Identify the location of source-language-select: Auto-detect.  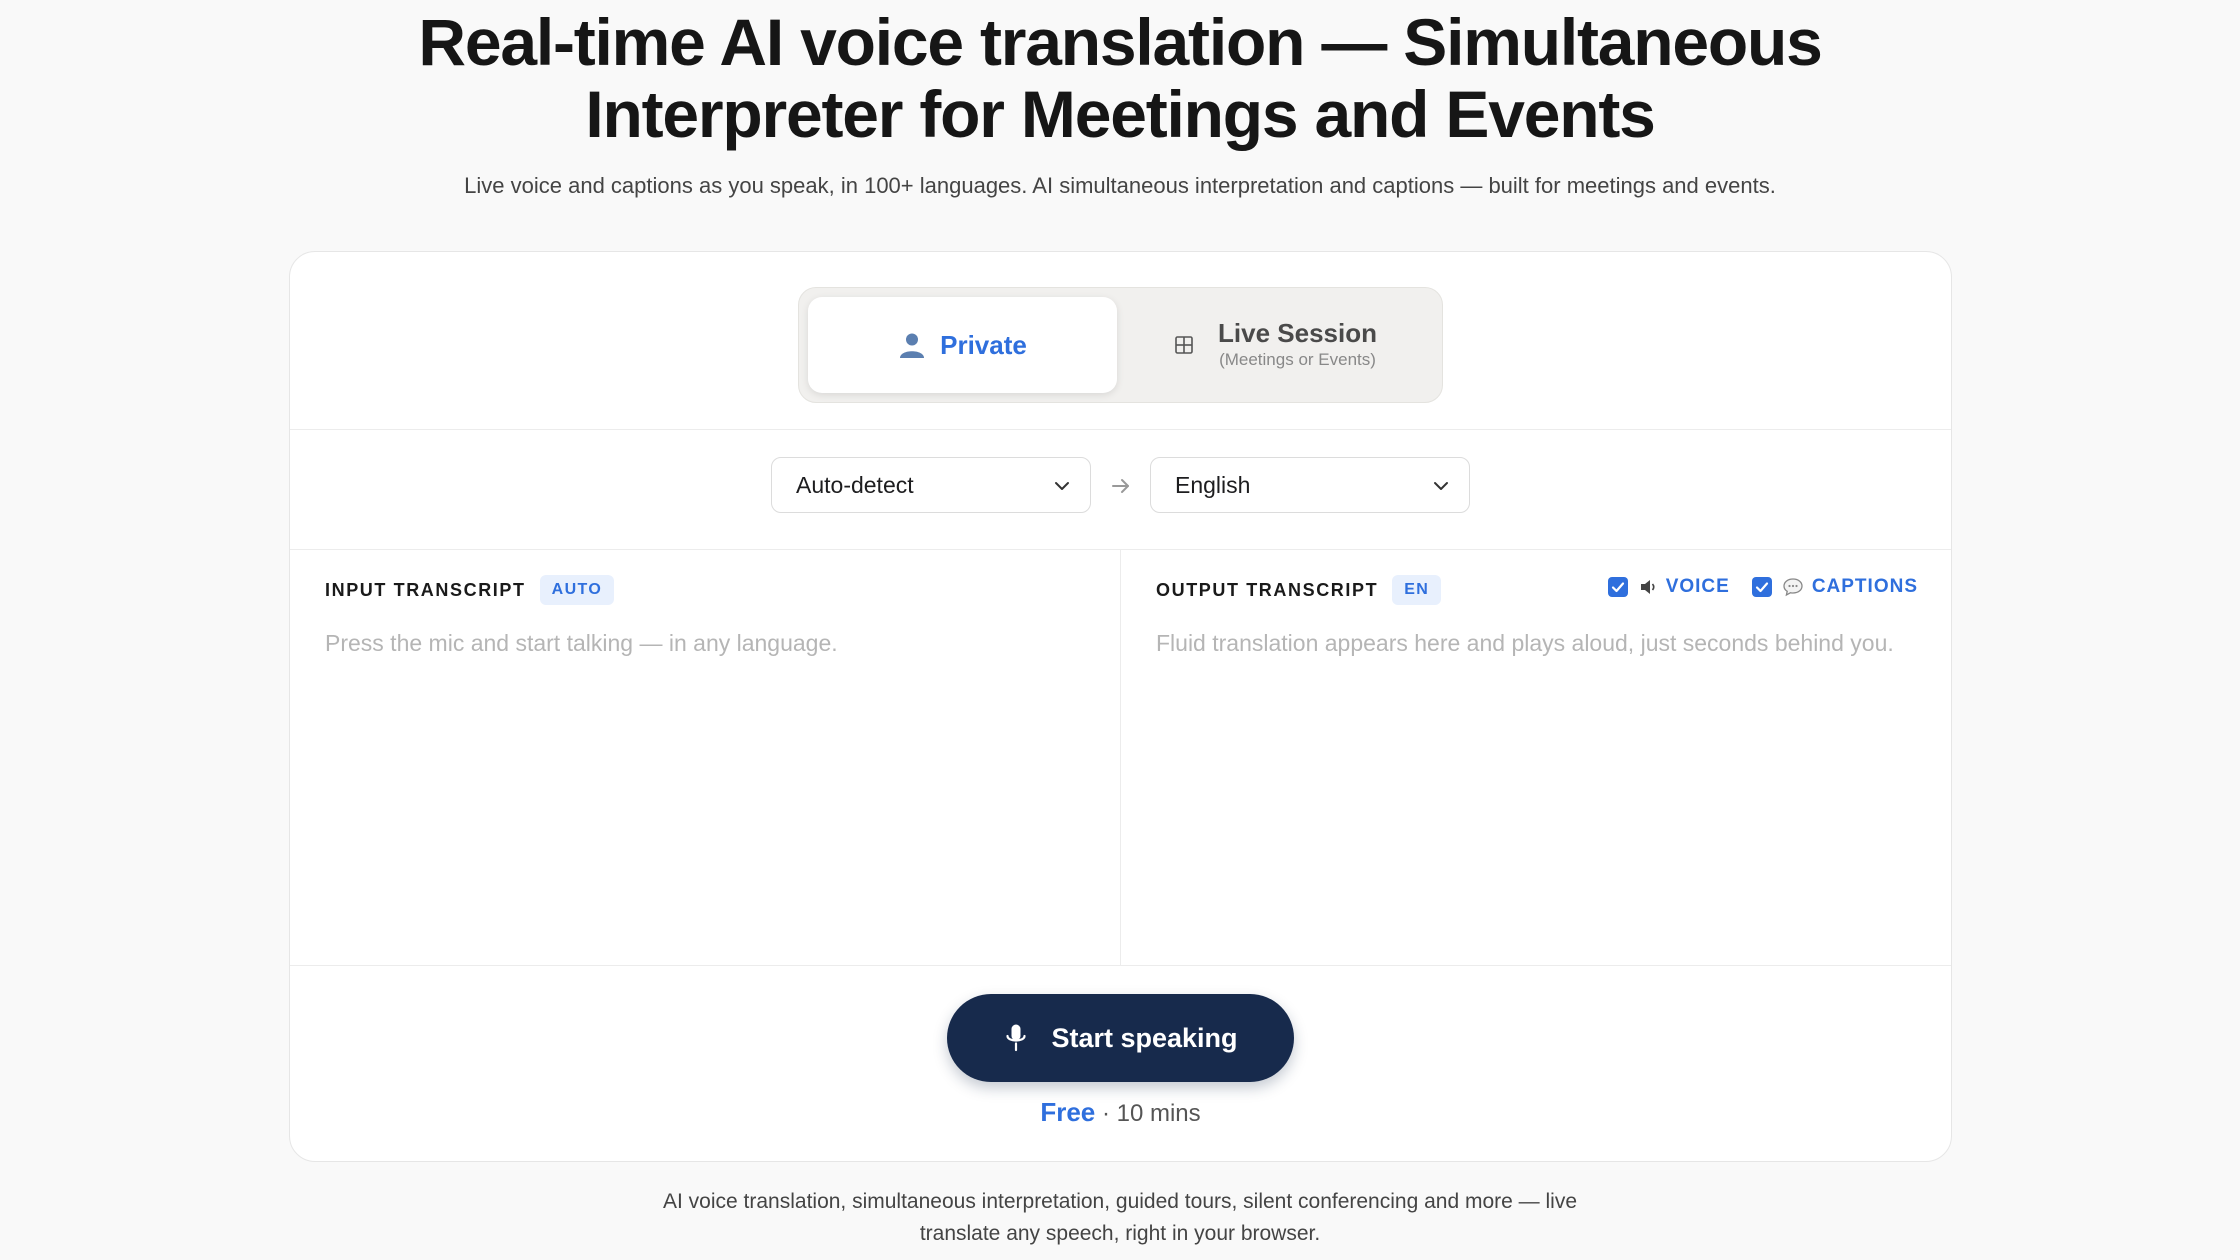
(931, 485).